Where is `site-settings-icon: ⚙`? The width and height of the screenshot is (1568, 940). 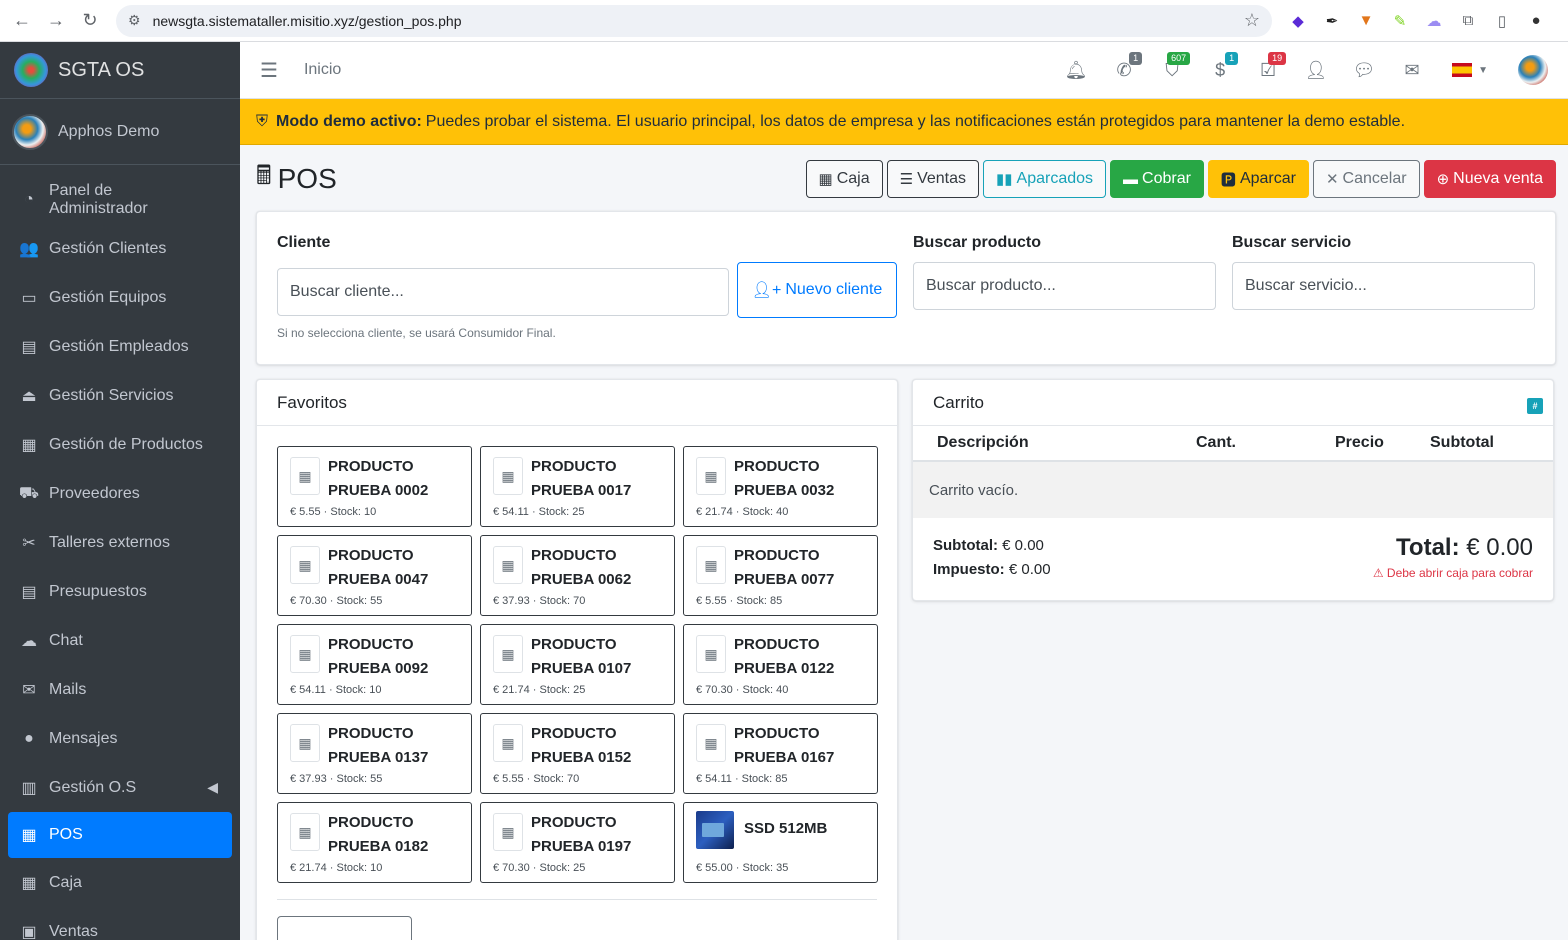 site-settings-icon: ⚙ is located at coordinates (134, 20).